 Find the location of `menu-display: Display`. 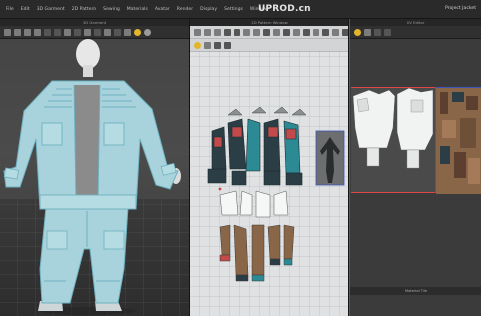

menu-display: Display is located at coordinates (208, 9).